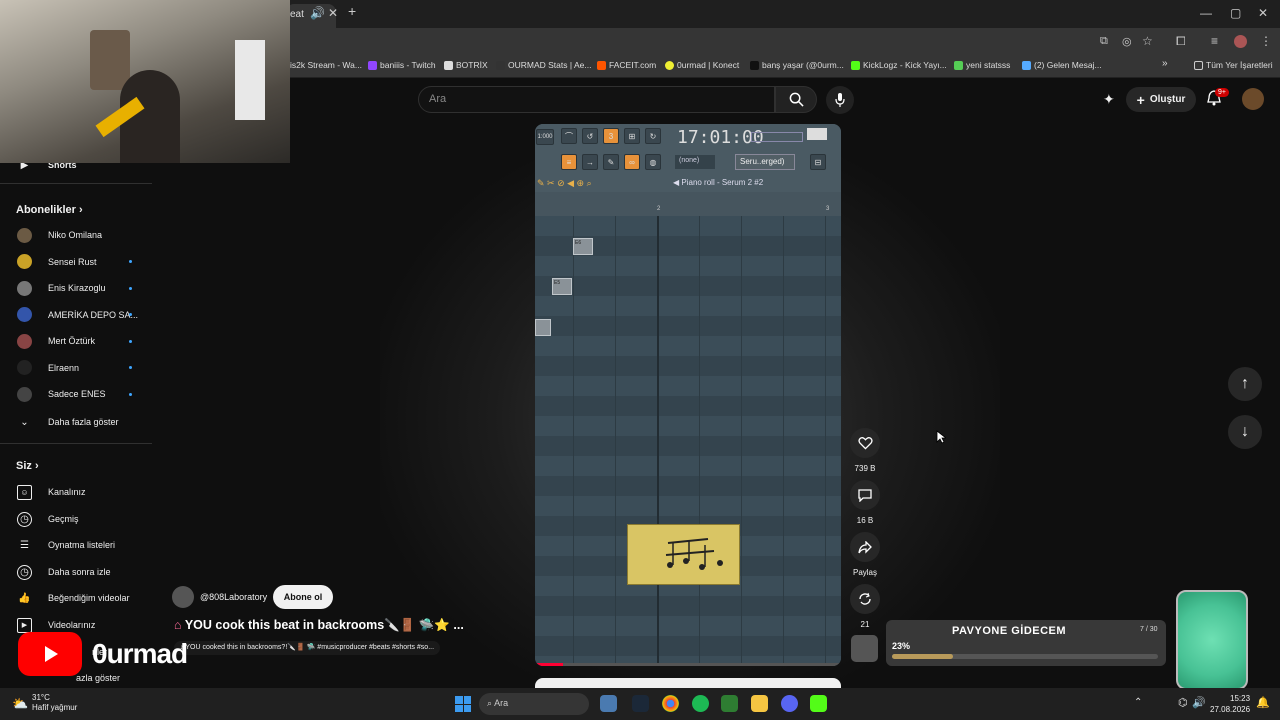 The width and height of the screenshot is (1280, 720). I want to click on subscription-name: Enis Kirazoglu, so click(77, 288).